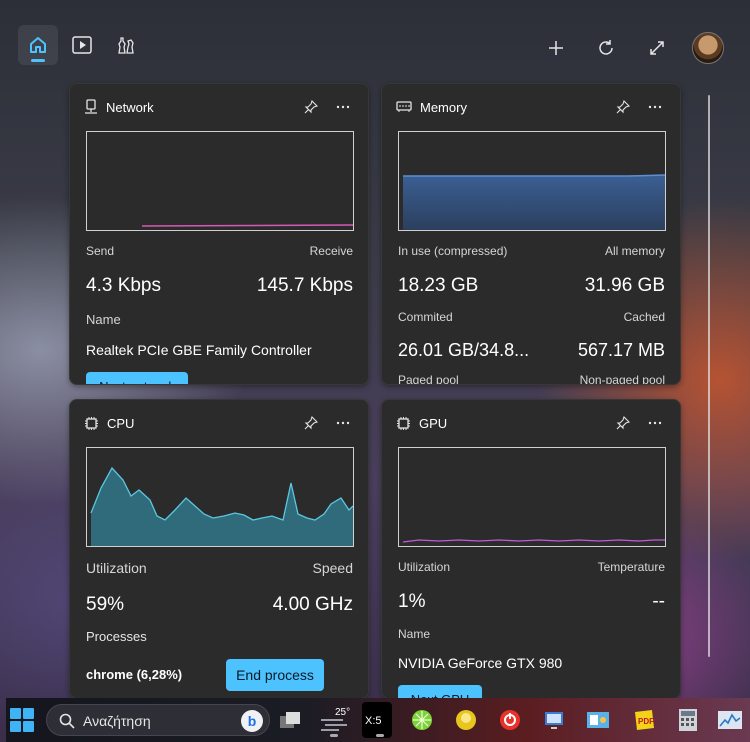  What do you see at coordinates (621, 350) in the screenshot?
I see `cached-value: 567.17 MB` at bounding box center [621, 350].